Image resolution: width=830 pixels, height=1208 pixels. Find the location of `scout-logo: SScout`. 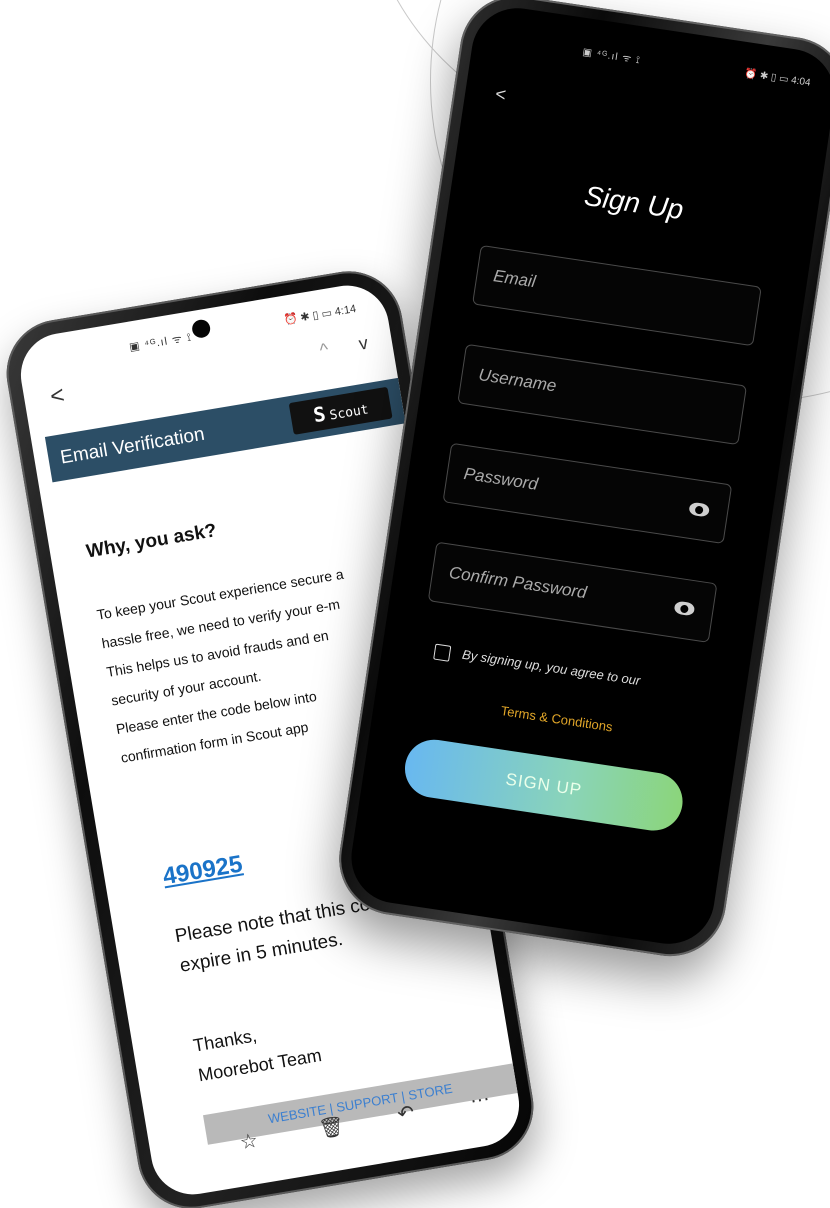

scout-logo: SScout is located at coordinates (340, 410).